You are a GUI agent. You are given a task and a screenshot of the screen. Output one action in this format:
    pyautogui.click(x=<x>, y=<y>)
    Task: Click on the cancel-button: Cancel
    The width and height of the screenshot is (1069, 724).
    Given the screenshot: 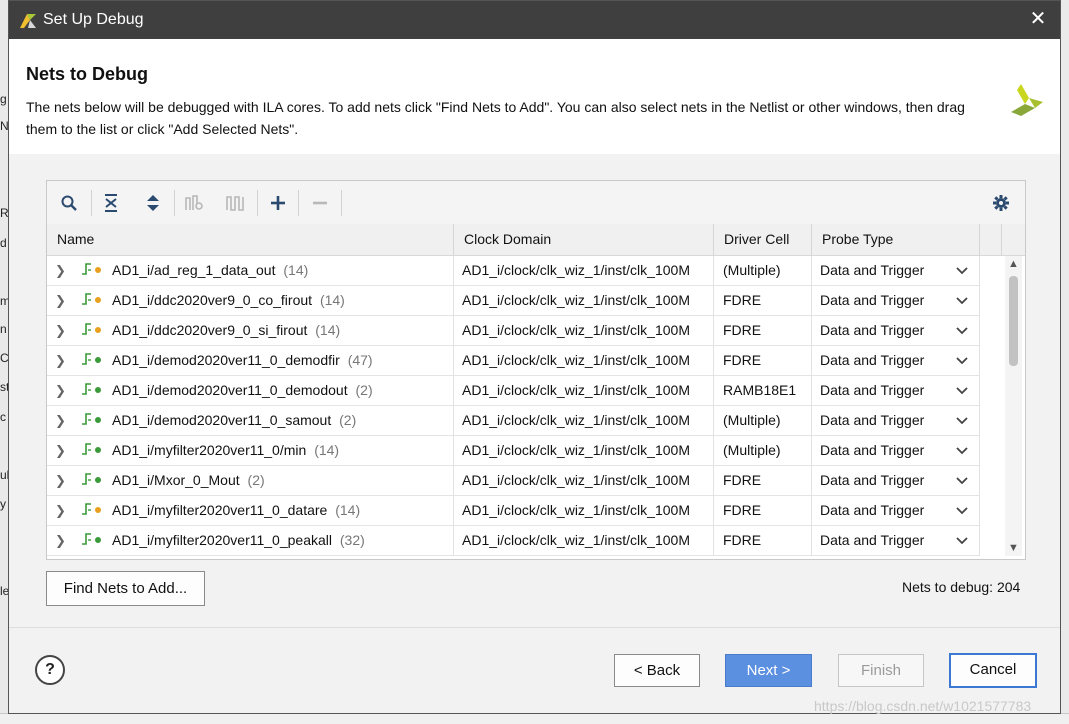 What is the action you would take?
    pyautogui.click(x=993, y=670)
    